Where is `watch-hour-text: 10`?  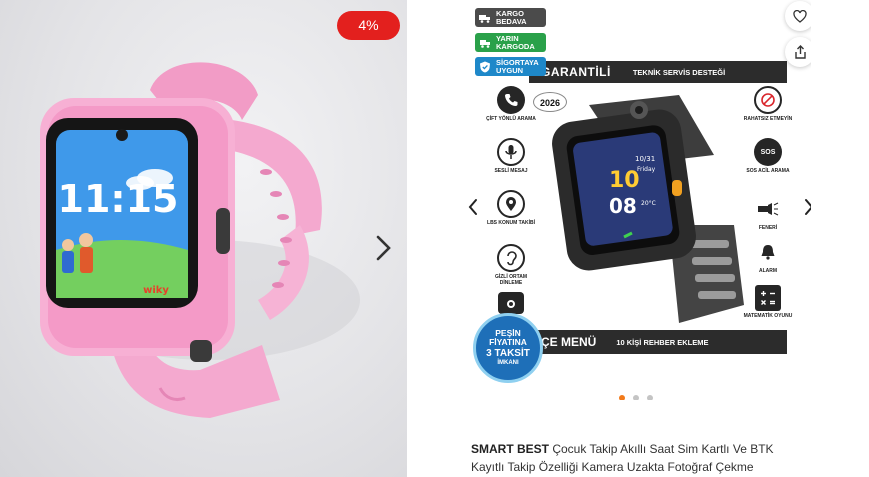
watch-hour-text: 10 is located at coordinates (624, 180).